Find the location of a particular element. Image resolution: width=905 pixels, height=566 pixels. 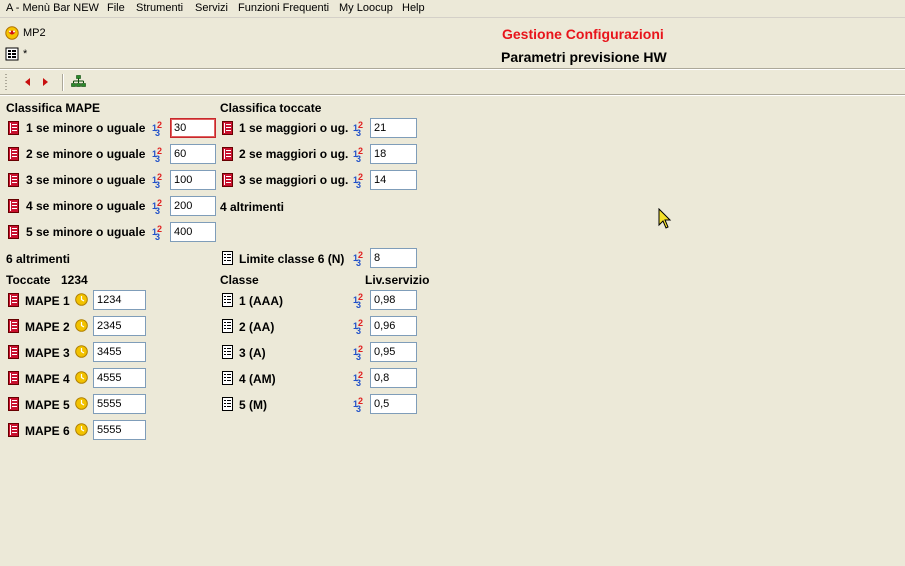

toolbar-separator is located at coordinates (63, 82).